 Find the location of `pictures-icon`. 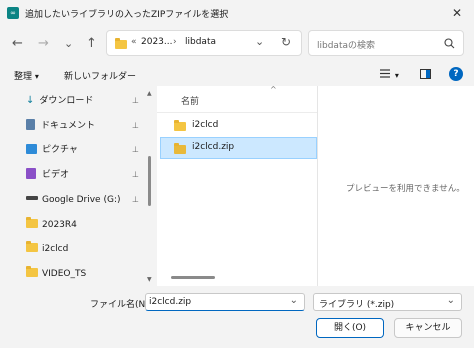

pictures-icon is located at coordinates (31, 149).